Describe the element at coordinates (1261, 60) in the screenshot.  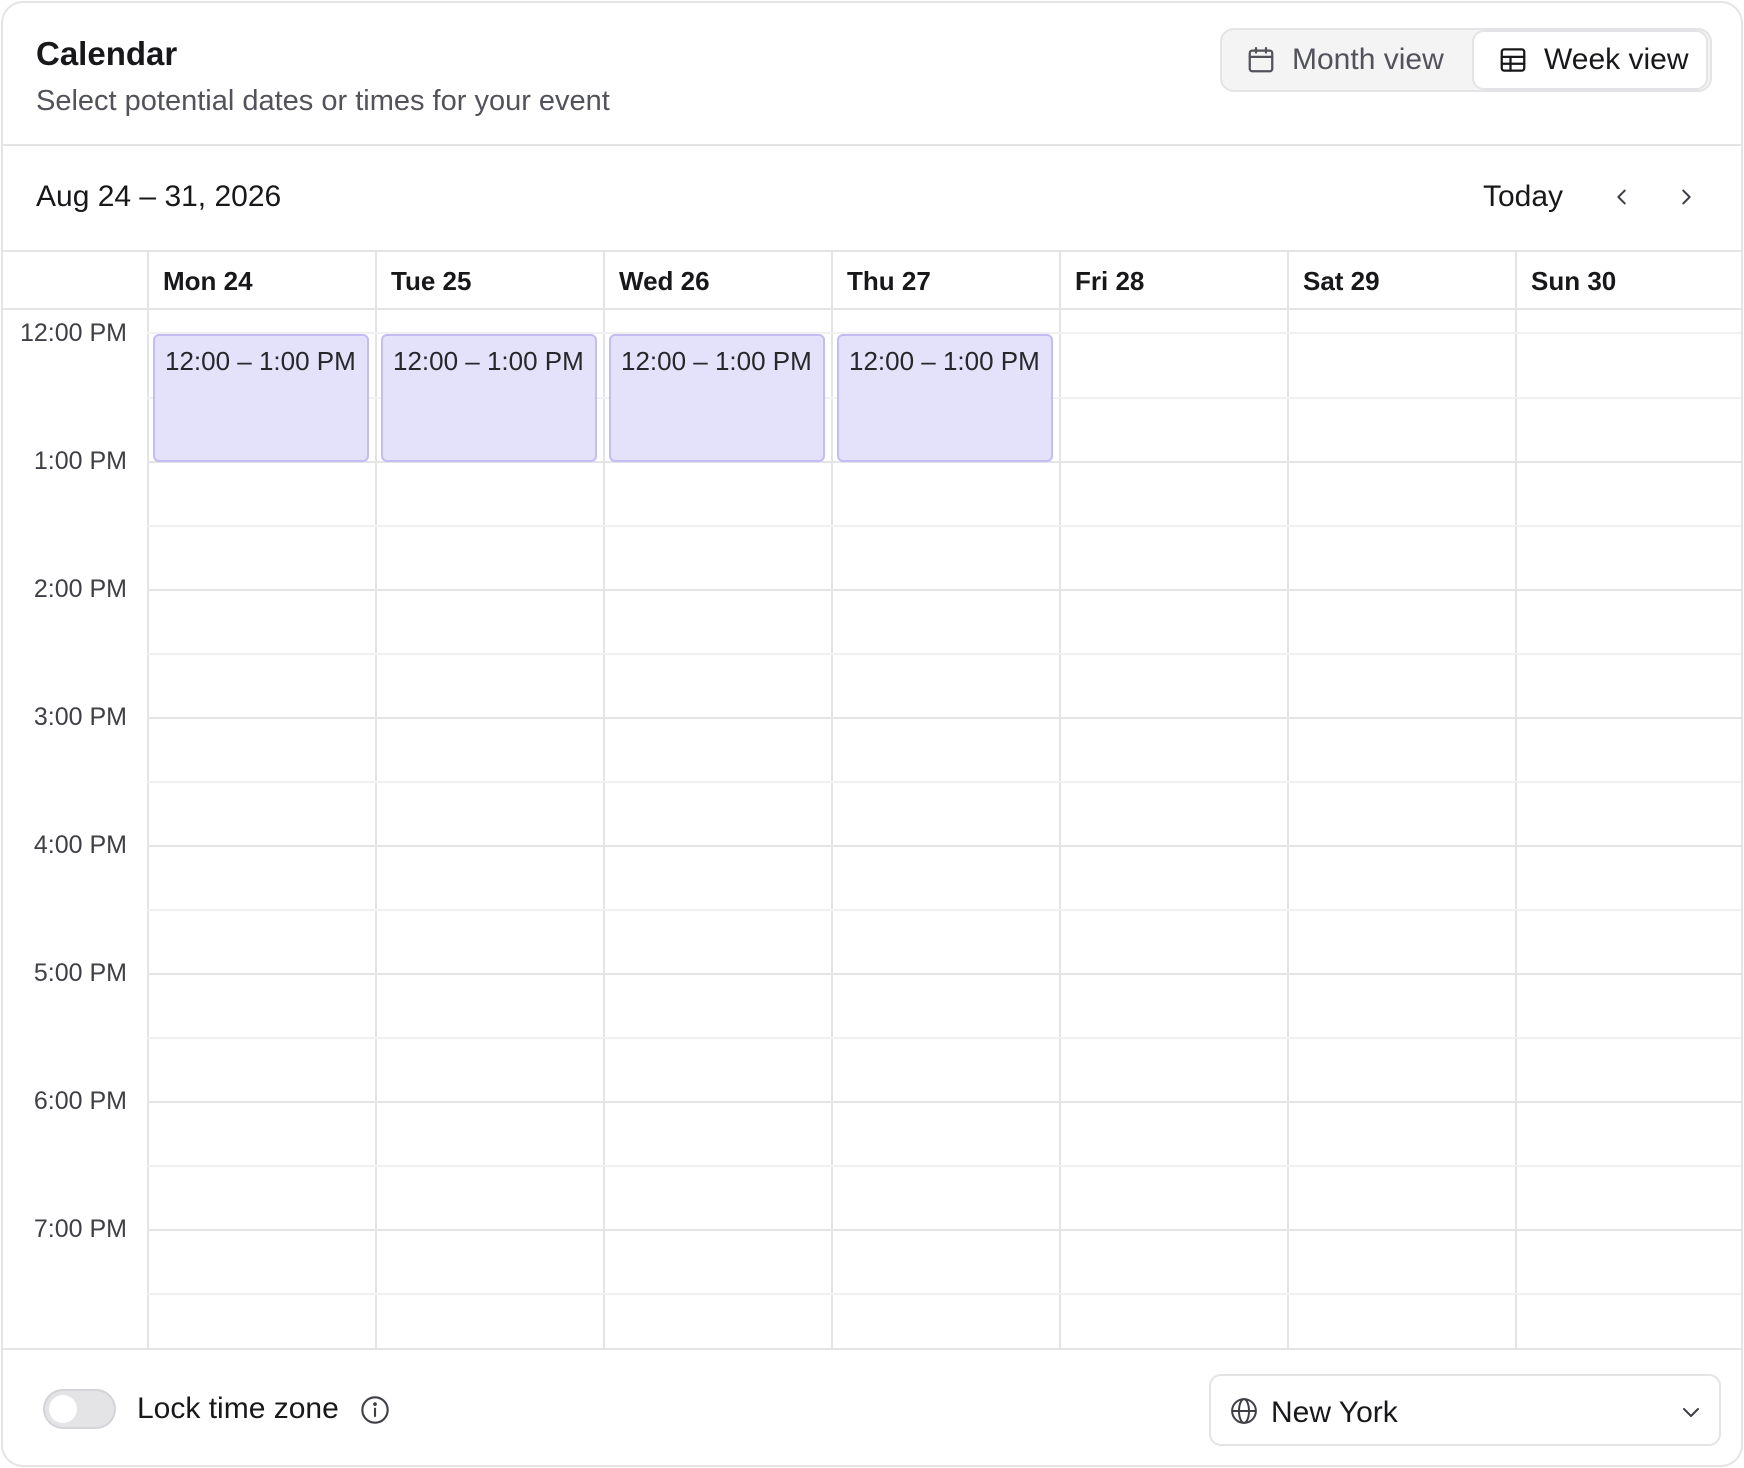
I see `calendar-icon` at that location.